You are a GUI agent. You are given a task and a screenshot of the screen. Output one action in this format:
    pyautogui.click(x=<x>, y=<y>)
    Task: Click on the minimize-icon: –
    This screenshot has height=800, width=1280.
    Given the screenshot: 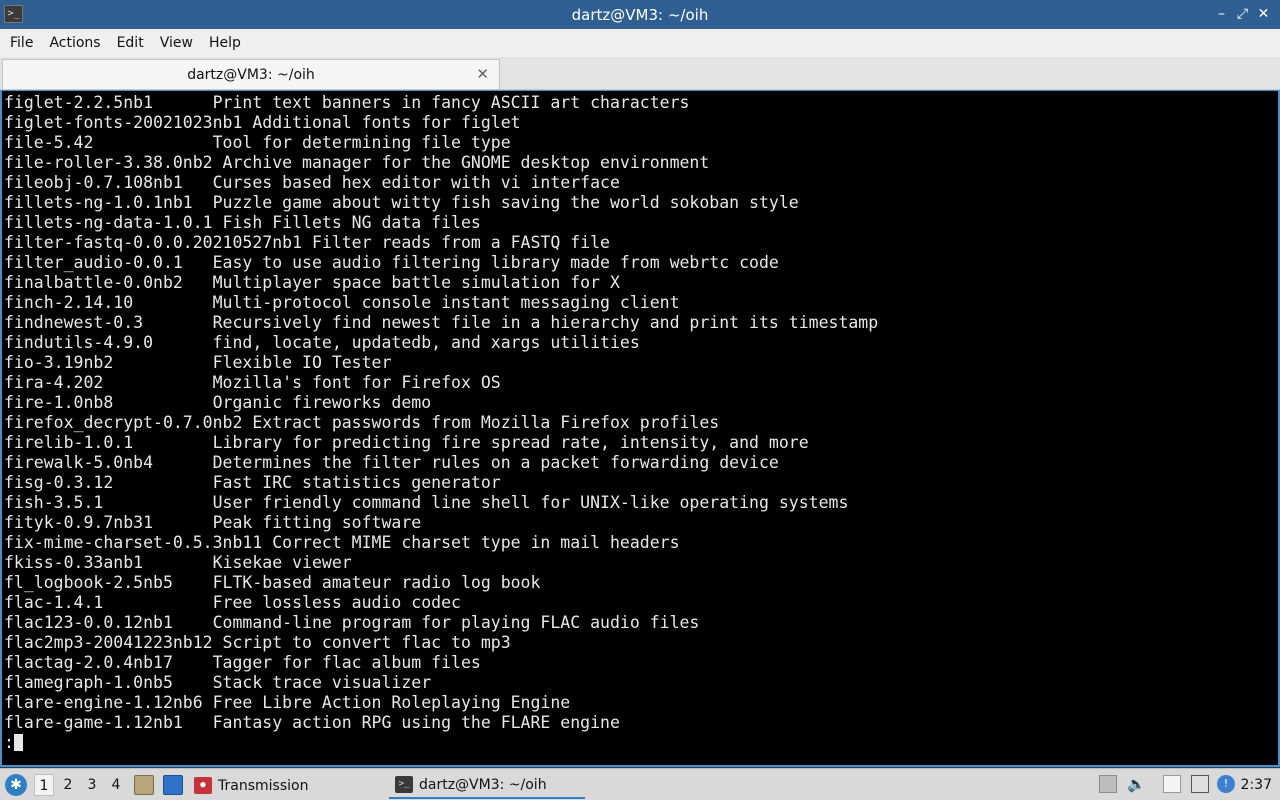 What is the action you would take?
    pyautogui.click(x=1221, y=14)
    